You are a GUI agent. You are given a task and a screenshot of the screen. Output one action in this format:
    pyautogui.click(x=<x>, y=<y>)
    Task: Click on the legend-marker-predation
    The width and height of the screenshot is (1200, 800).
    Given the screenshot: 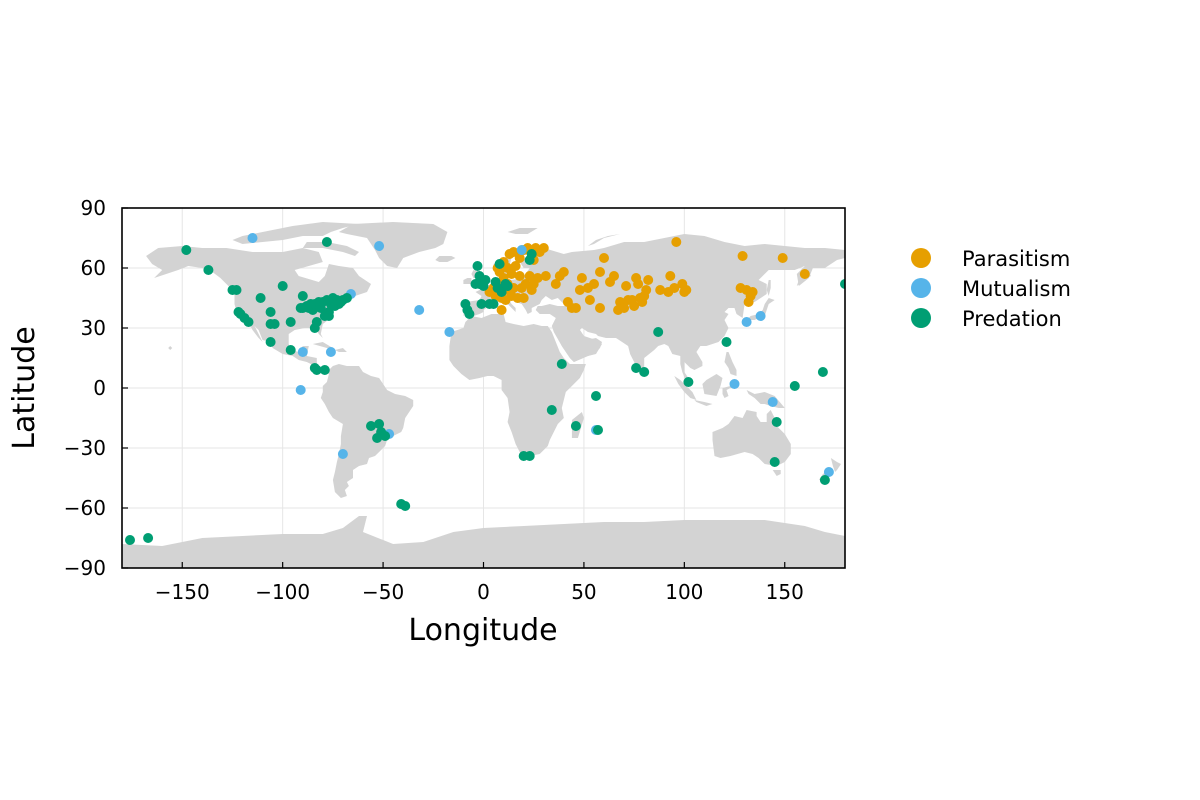 What is the action you would take?
    pyautogui.click(x=921, y=318)
    